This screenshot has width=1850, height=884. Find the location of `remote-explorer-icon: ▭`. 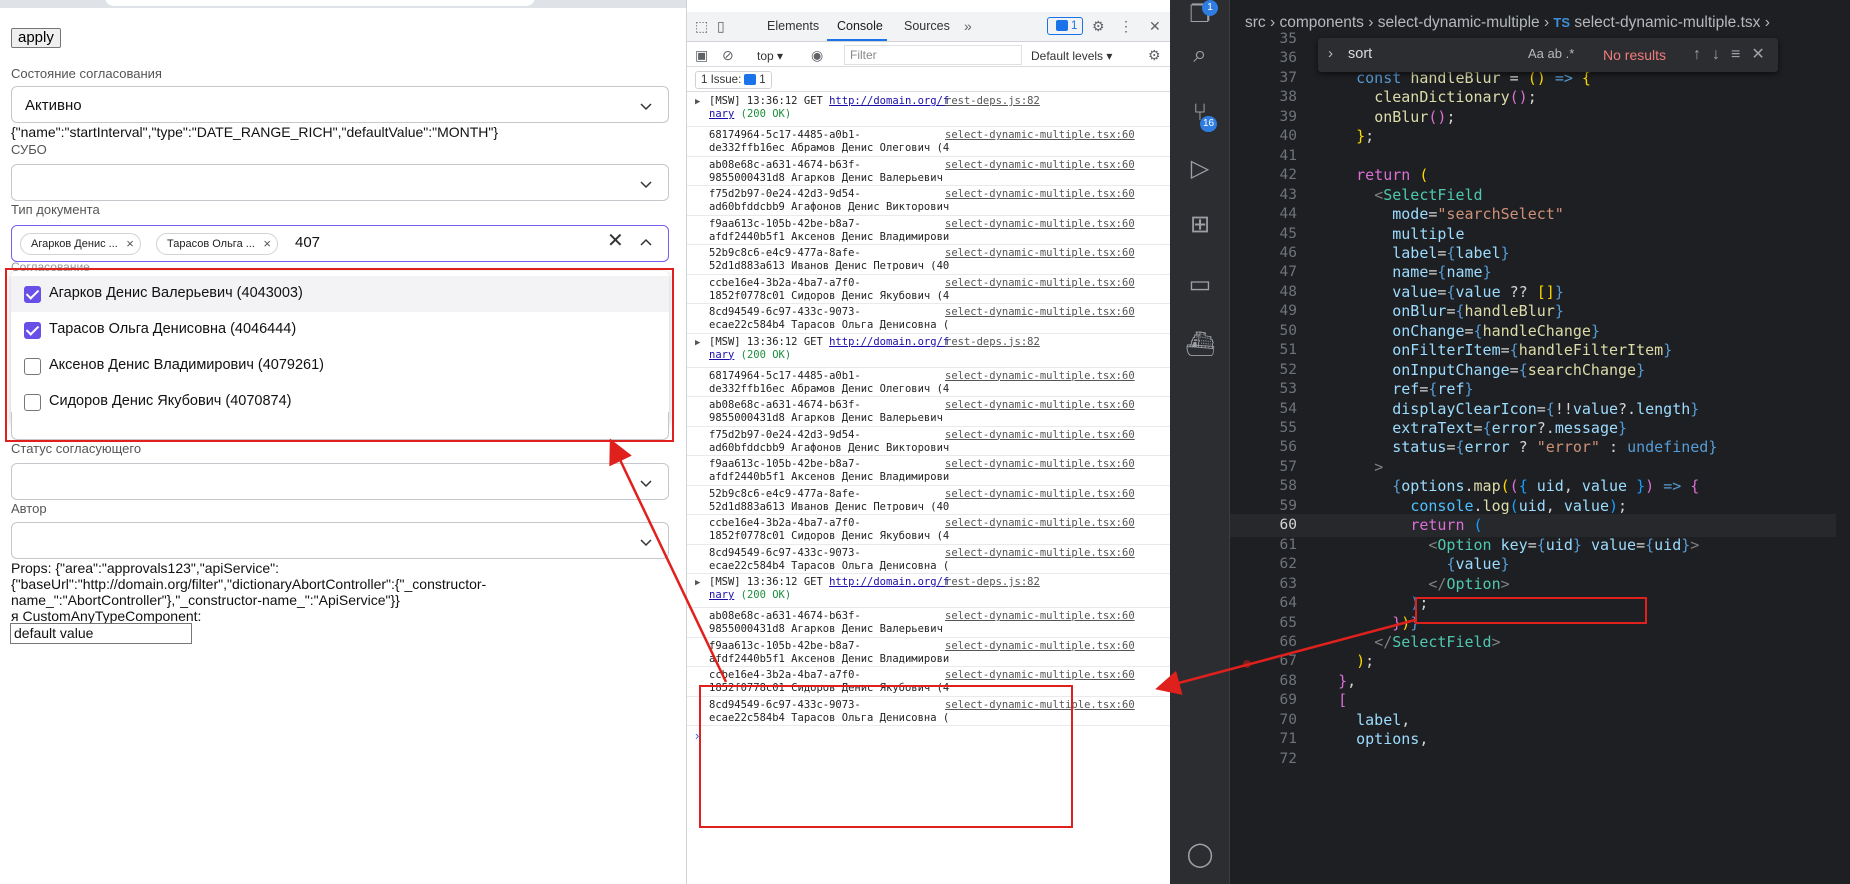

remote-explorer-icon: ▭ is located at coordinates (1200, 285).